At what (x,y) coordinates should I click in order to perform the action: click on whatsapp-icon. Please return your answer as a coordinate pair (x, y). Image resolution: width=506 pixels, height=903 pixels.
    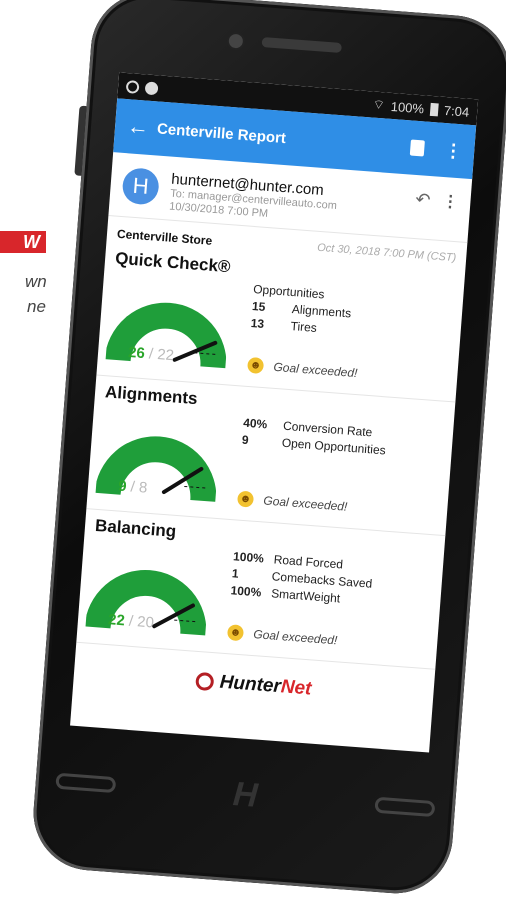
    Looking at the image, I should click on (132, 86).